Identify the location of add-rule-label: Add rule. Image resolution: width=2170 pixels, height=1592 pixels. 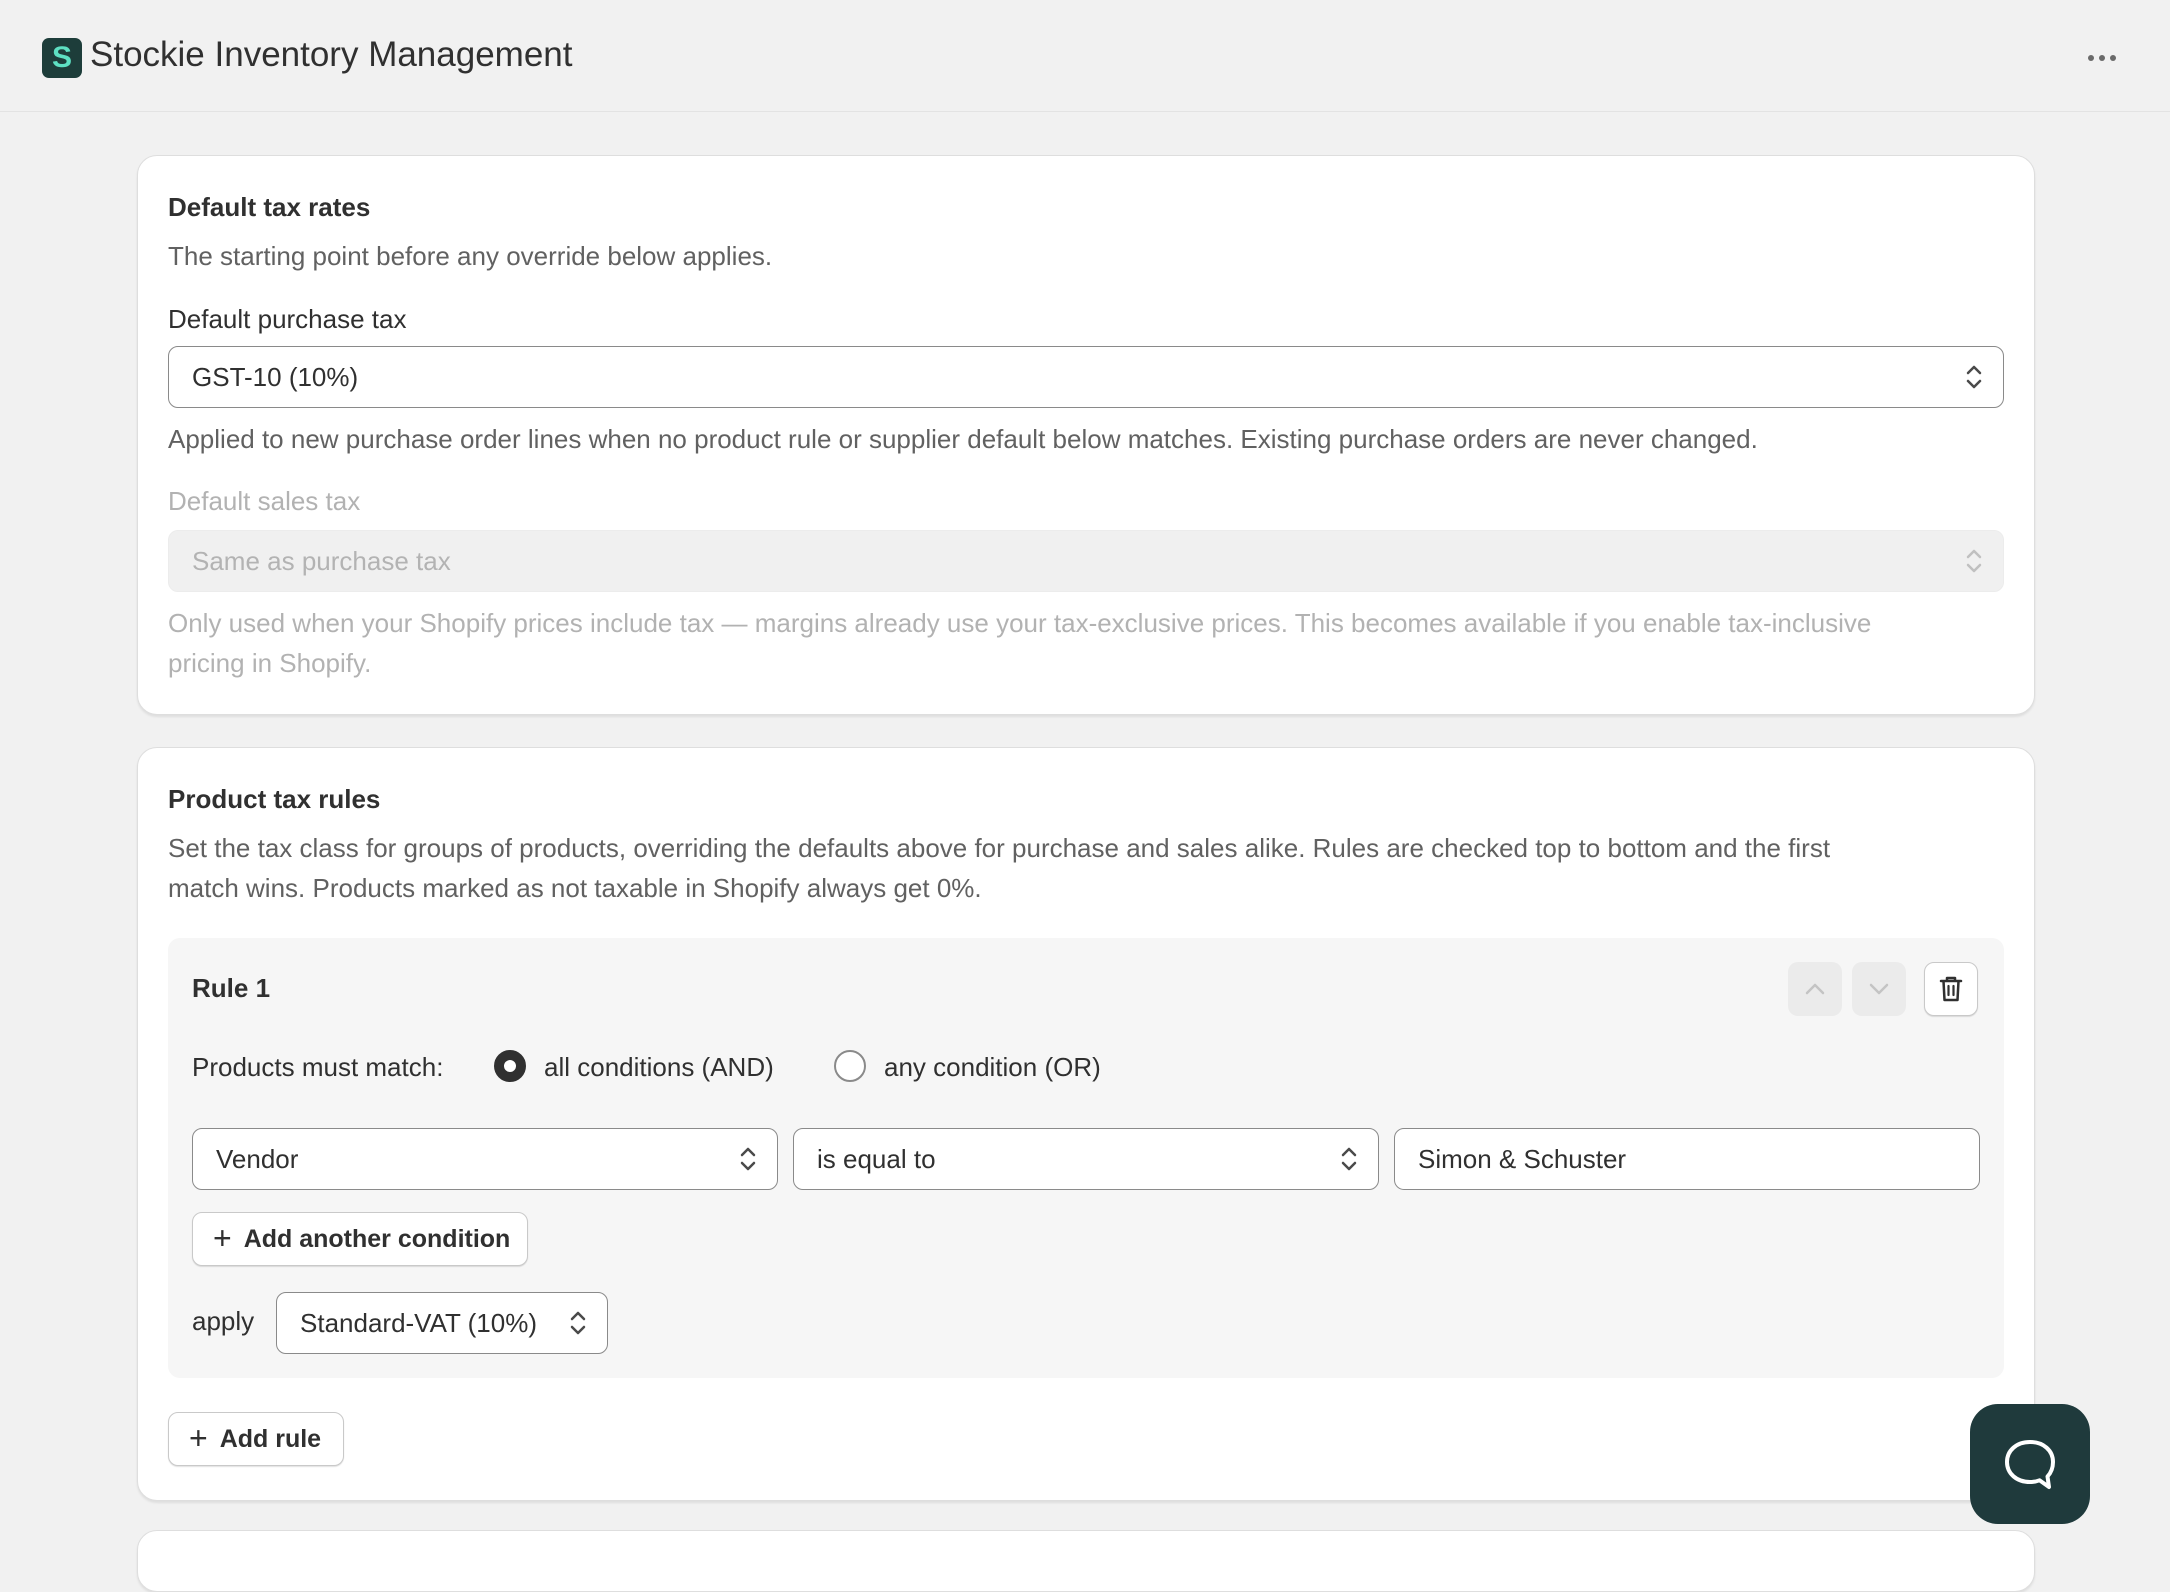
(270, 1438).